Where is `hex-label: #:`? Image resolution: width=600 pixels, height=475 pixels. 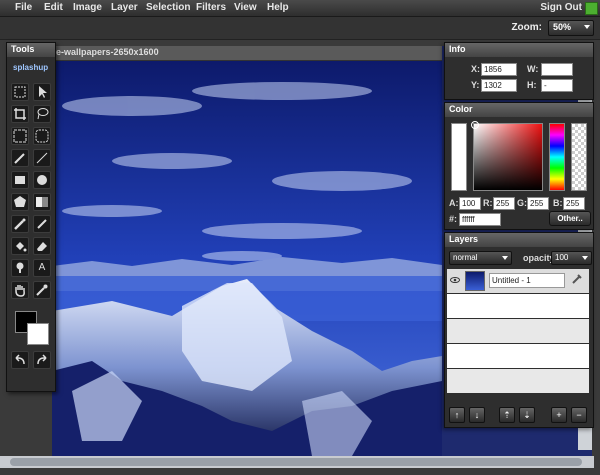 hex-label: #: is located at coordinates (453, 219).